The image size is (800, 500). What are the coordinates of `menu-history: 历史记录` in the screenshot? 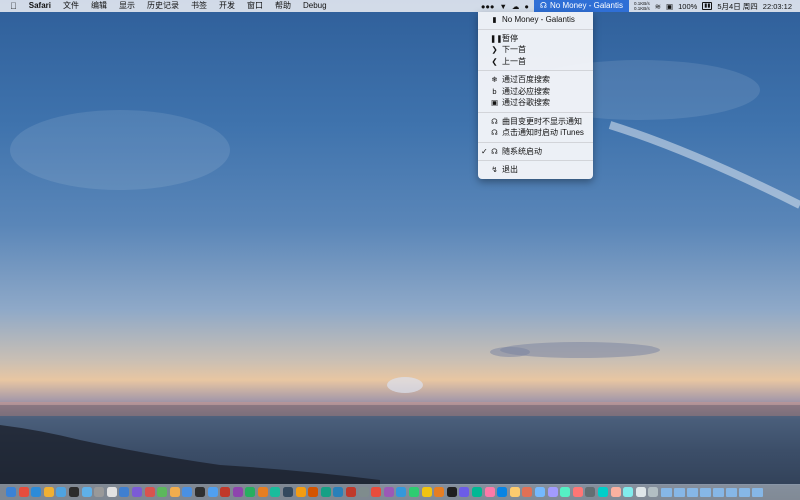 It's located at (163, 6).